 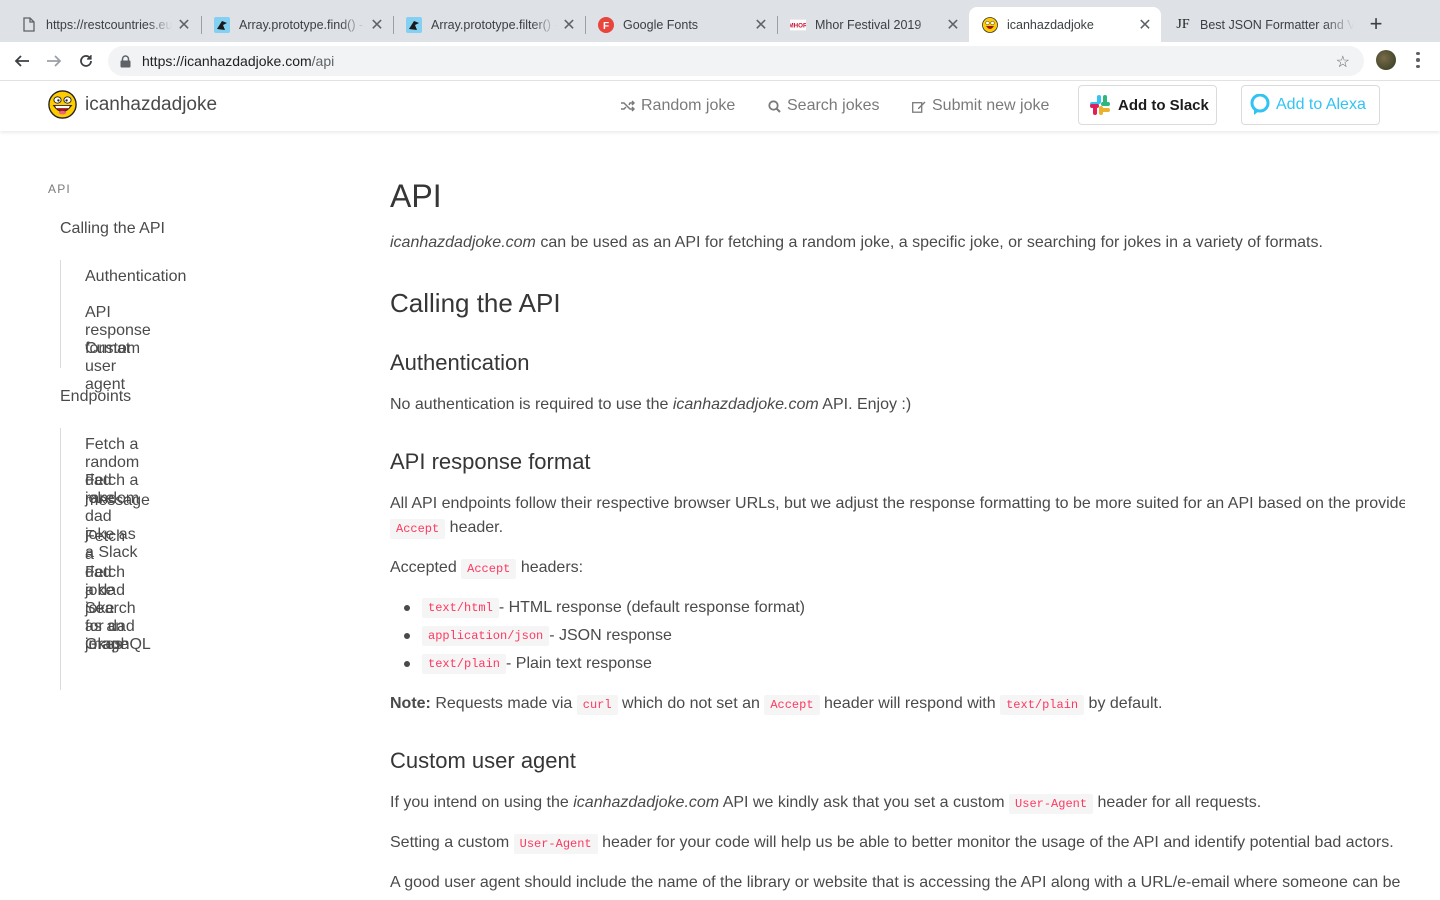 I want to click on brand-link: icanhazdadjoke, so click(x=132, y=104).